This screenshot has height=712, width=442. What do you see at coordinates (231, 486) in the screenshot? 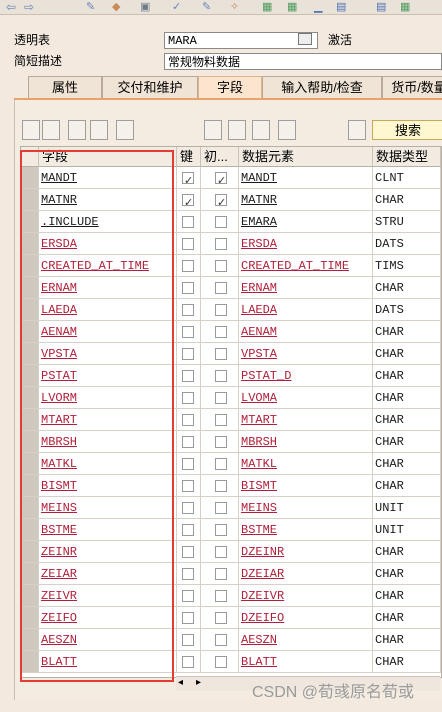
I see `table-row: BISMT BISMT CHAR` at bounding box center [231, 486].